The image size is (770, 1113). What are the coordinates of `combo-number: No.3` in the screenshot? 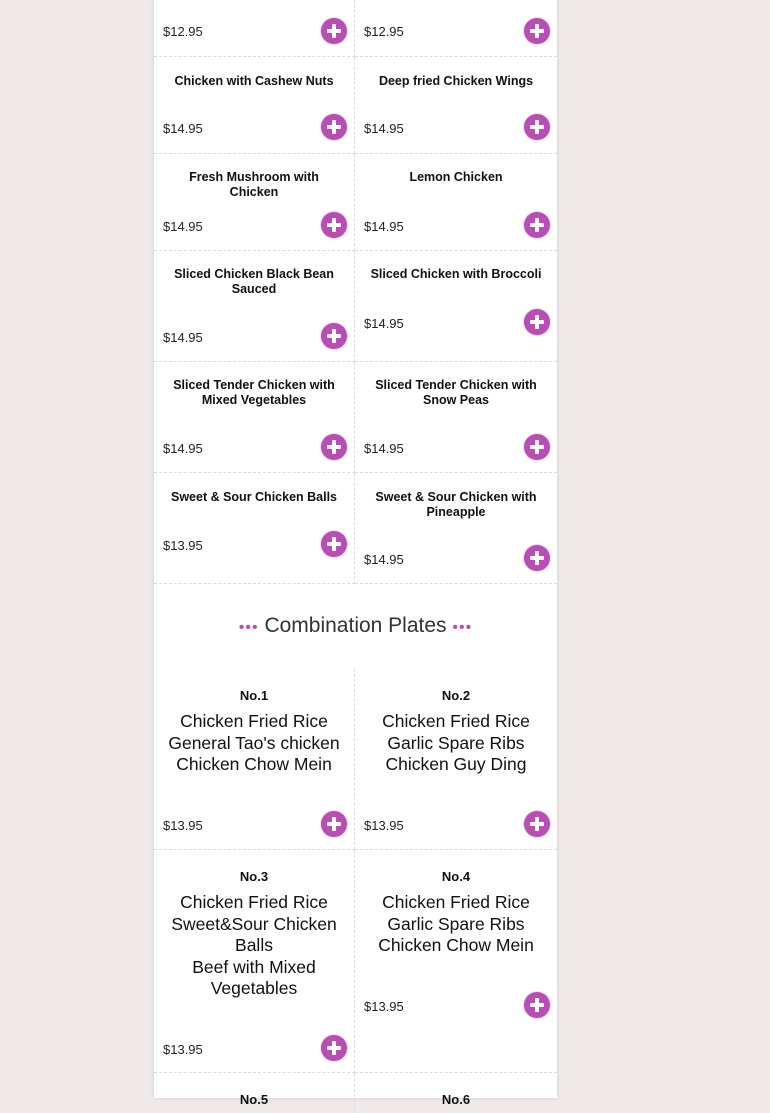 It's located at (254, 876).